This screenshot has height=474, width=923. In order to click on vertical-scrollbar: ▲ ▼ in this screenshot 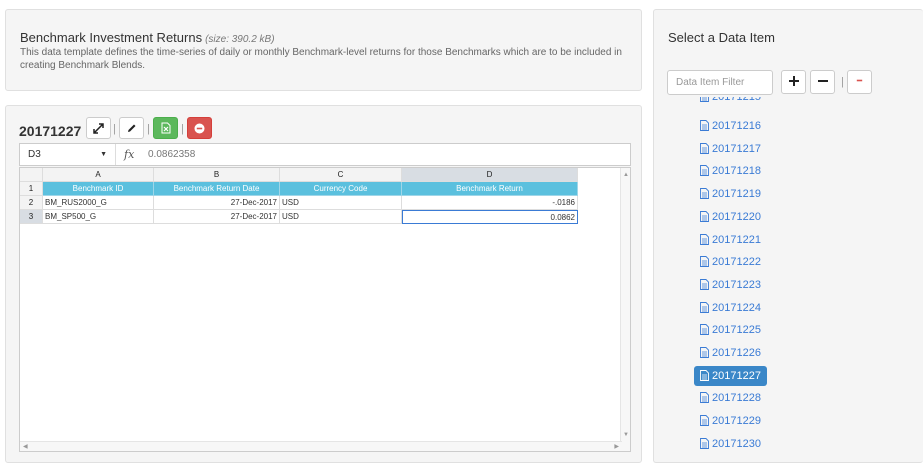, I will do `click(625, 309)`.